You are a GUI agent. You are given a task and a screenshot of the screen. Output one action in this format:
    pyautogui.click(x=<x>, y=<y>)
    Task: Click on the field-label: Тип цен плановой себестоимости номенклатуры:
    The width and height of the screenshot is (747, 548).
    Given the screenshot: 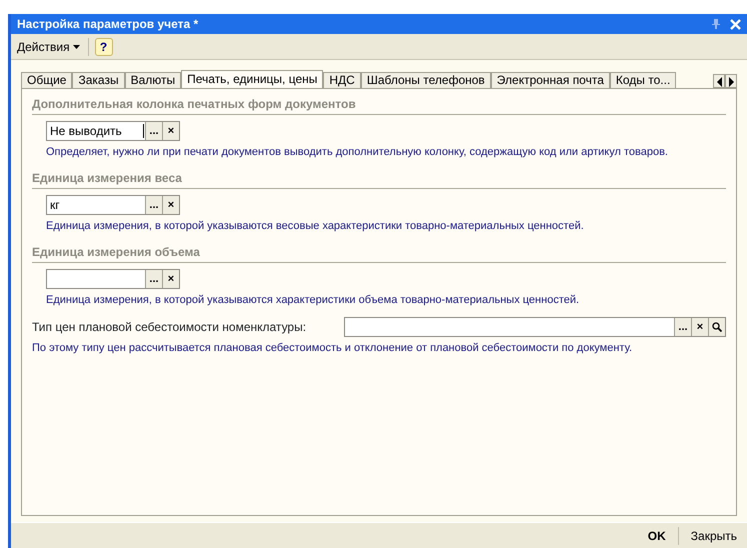 What is the action you would take?
    pyautogui.click(x=170, y=327)
    